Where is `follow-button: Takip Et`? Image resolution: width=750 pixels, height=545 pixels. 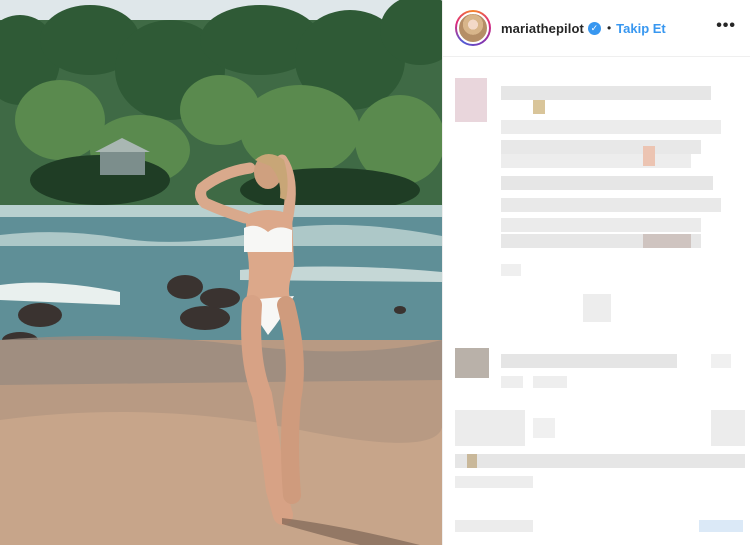 follow-button: Takip Et is located at coordinates (641, 28).